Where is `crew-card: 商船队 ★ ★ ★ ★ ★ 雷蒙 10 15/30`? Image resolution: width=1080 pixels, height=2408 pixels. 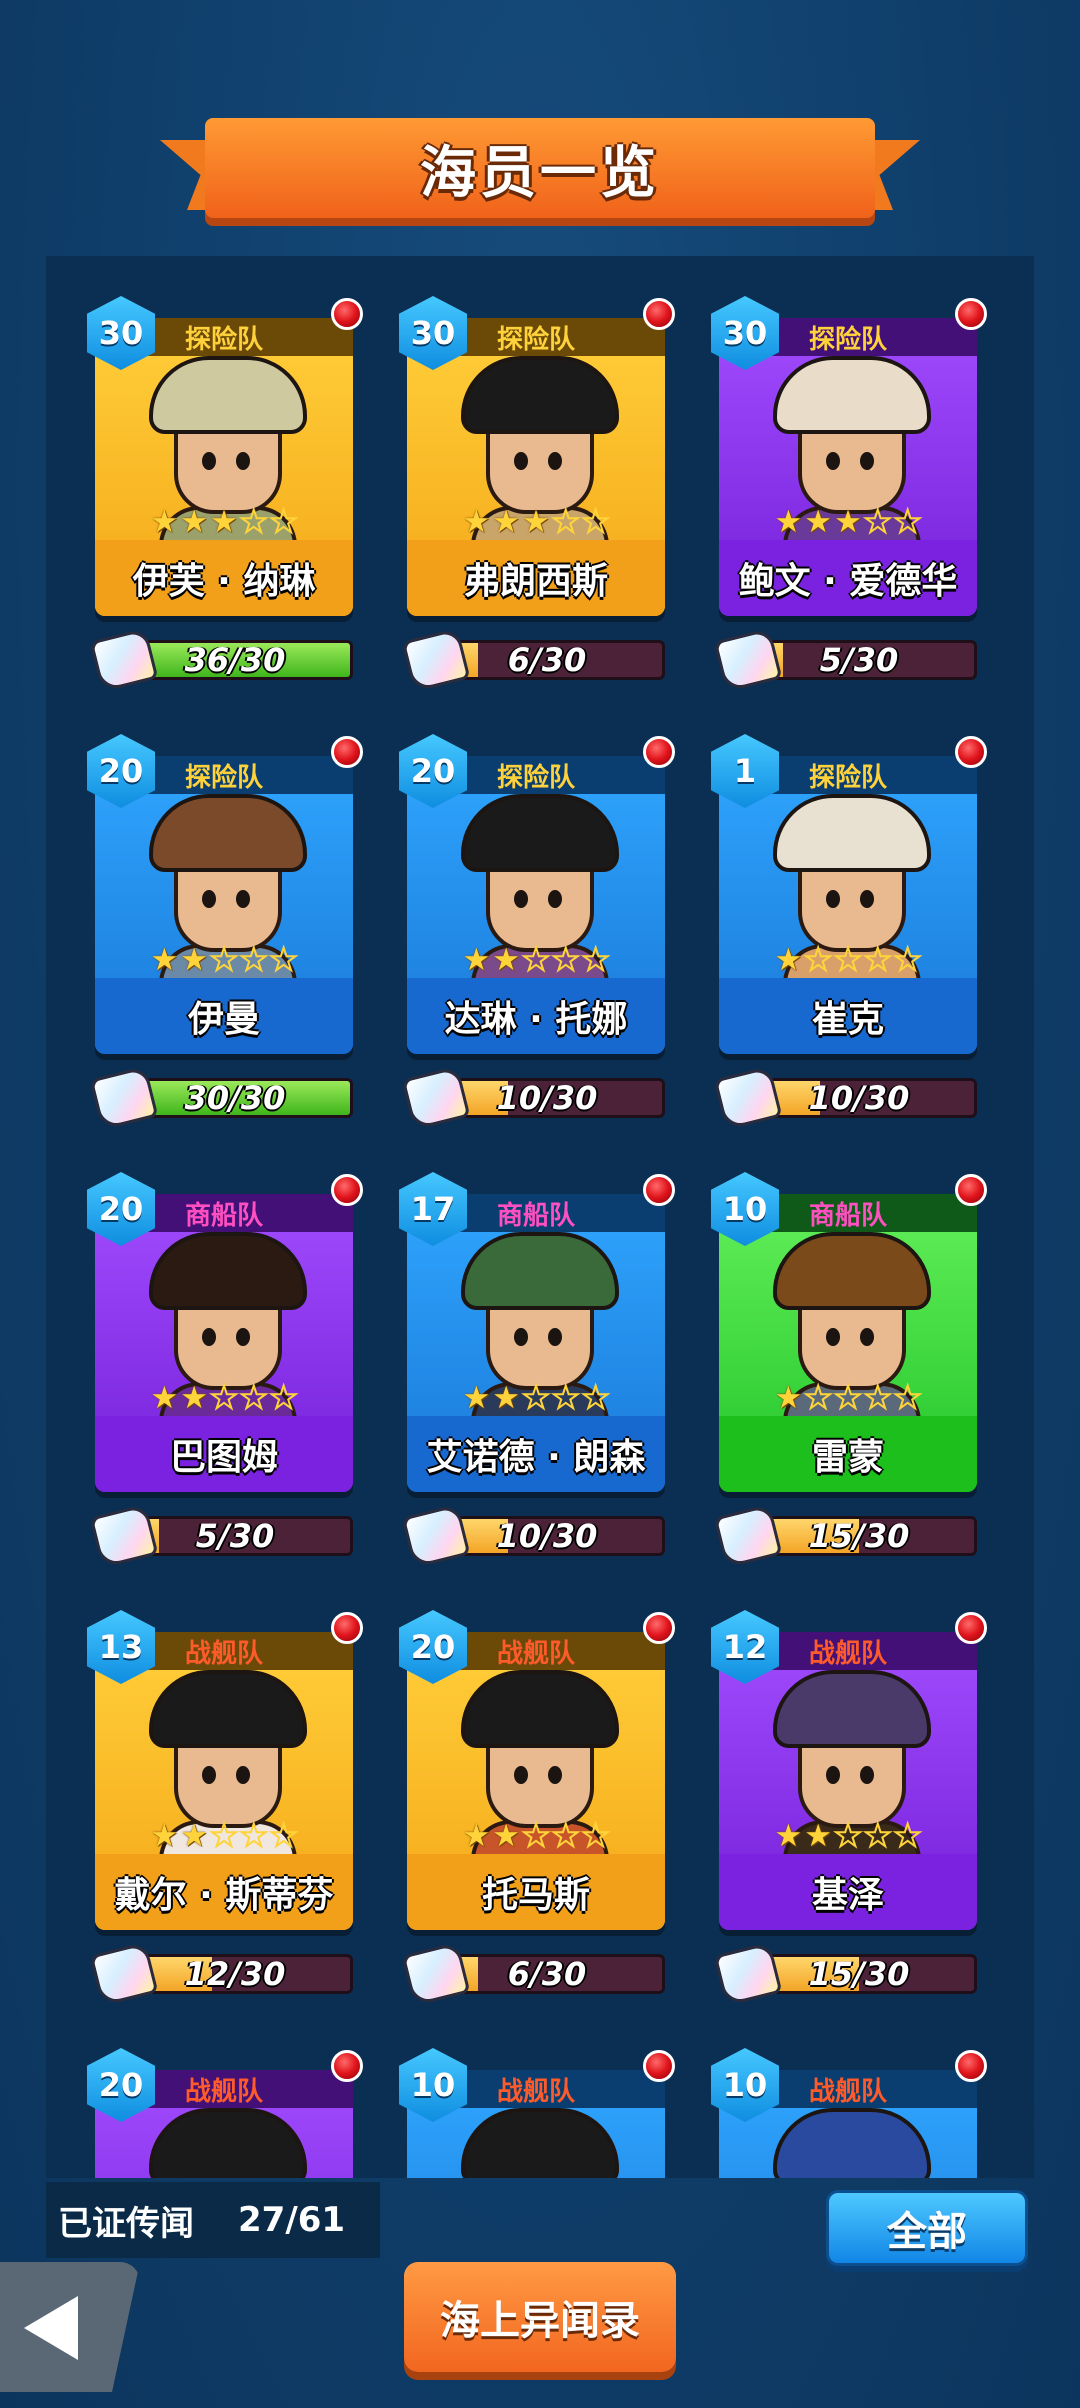
crew-card: 商船队 ★ ★ ★ ★ ★ 雷蒙 10 15/30 is located at coordinates (849, 1370).